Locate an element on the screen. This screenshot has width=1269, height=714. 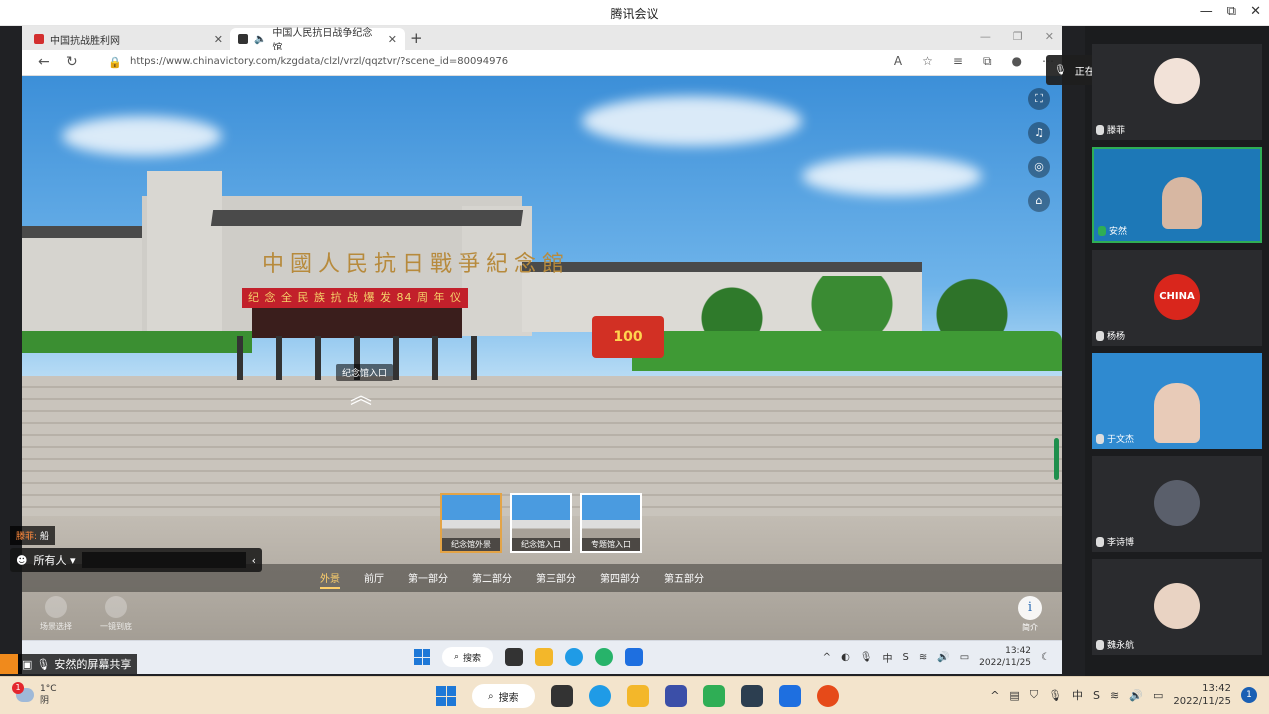
security-icon: ▤ is located at coordinates (1014, 695).